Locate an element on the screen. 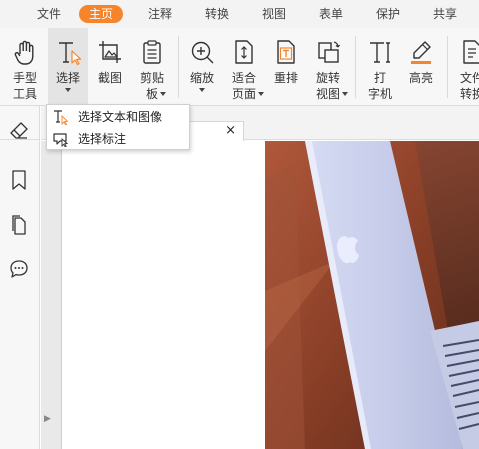  typewriter-icon is located at coordinates (380, 52).